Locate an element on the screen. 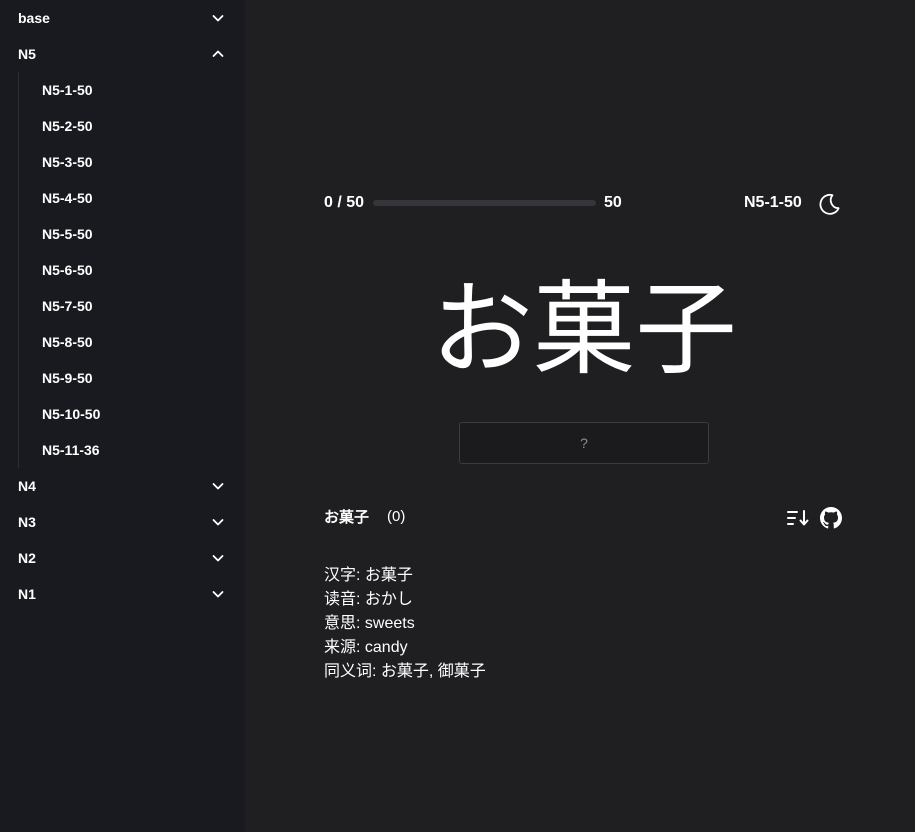 Image resolution: width=915 pixels, height=832 pixels. detail-title: お菓子 is located at coordinates (347, 517).